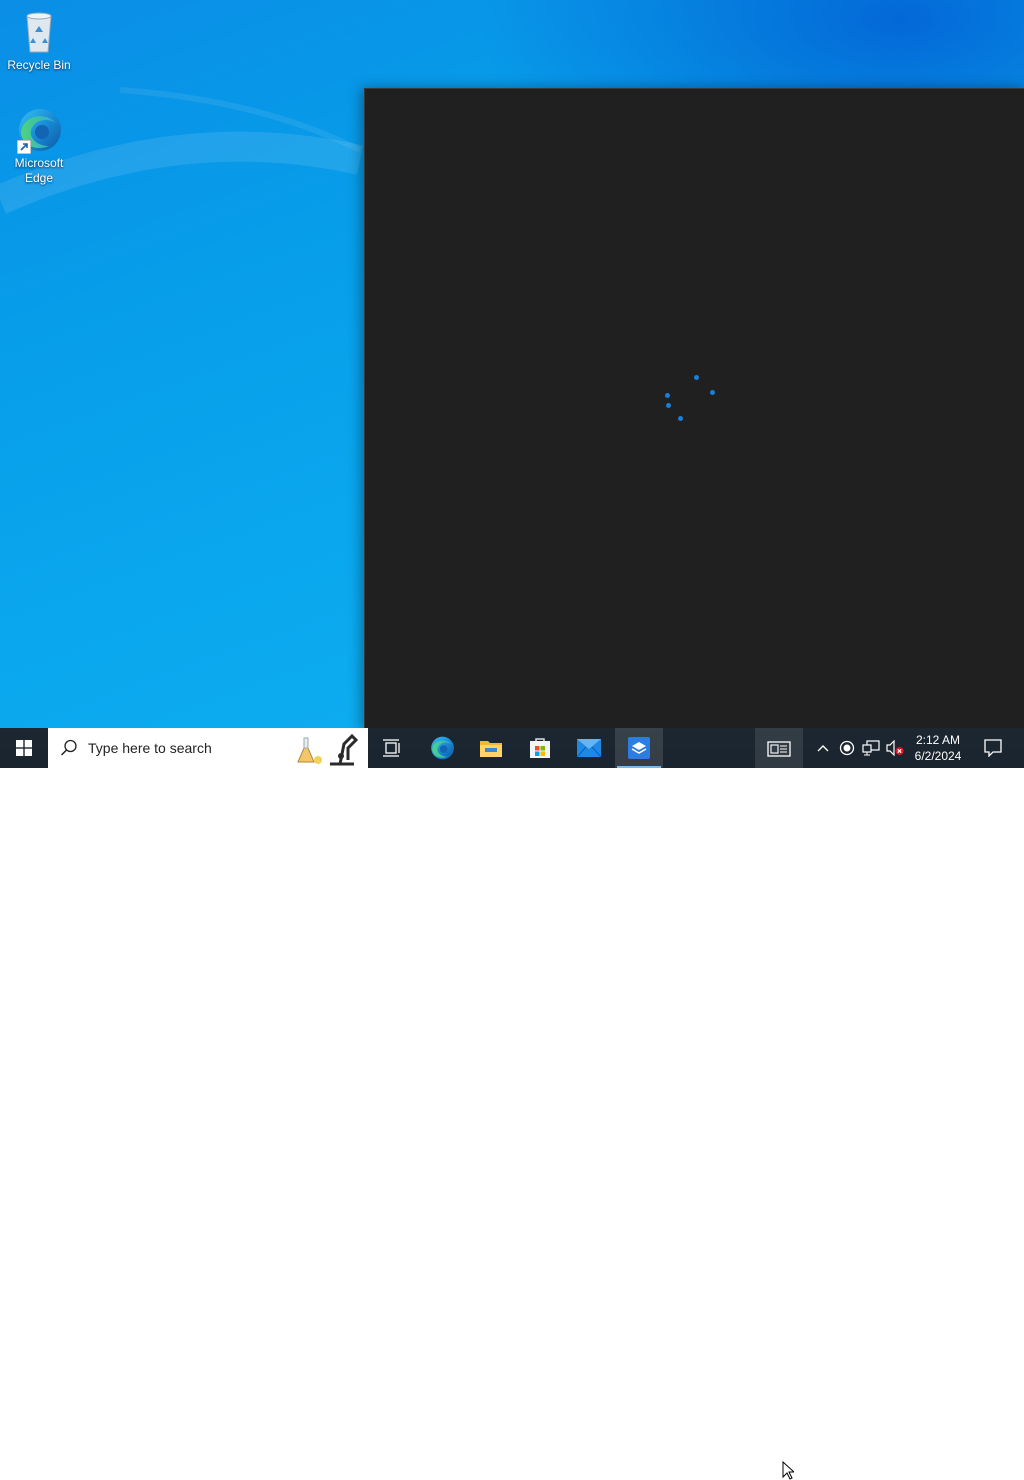 This screenshot has height=1480, width=1024. I want to click on action-center-button, so click(993, 748).